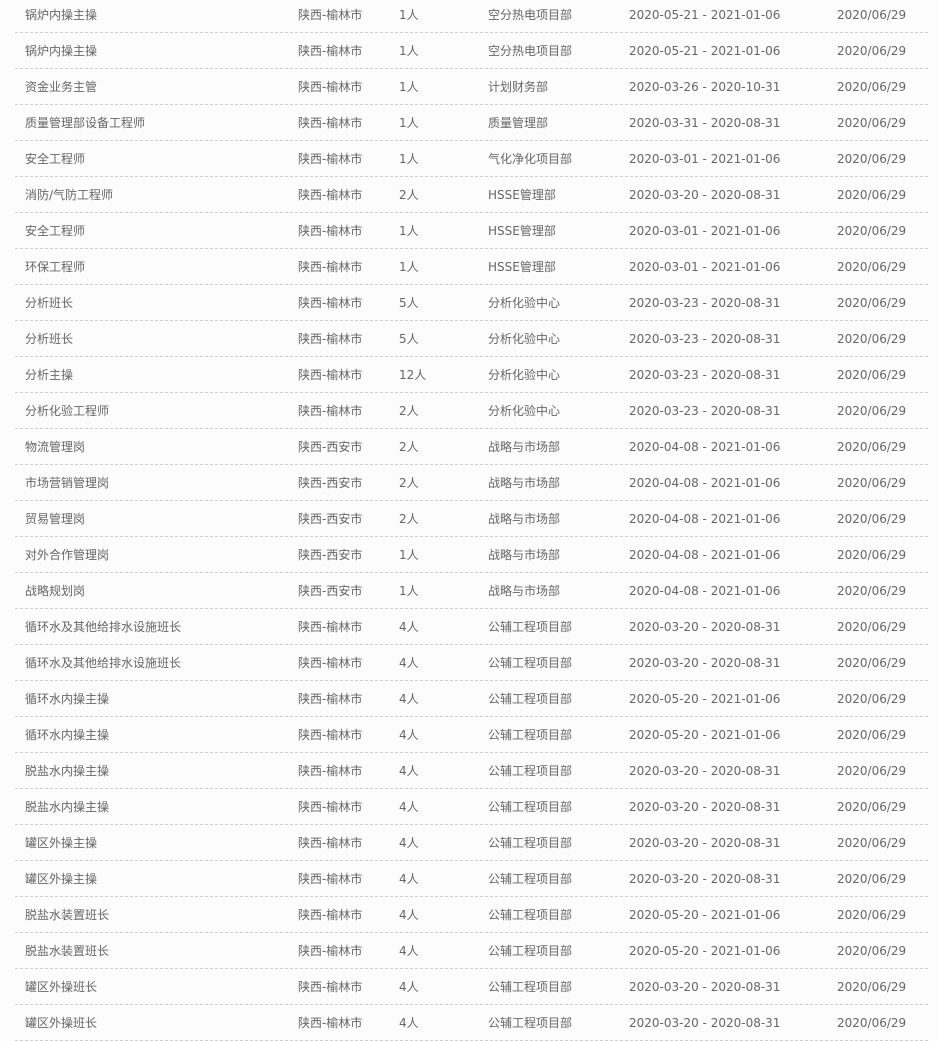 Image resolution: width=938 pixels, height=1041 pixels. Describe the element at coordinates (55, 591) in the screenshot. I see `job-title: 战略规划岗` at that location.